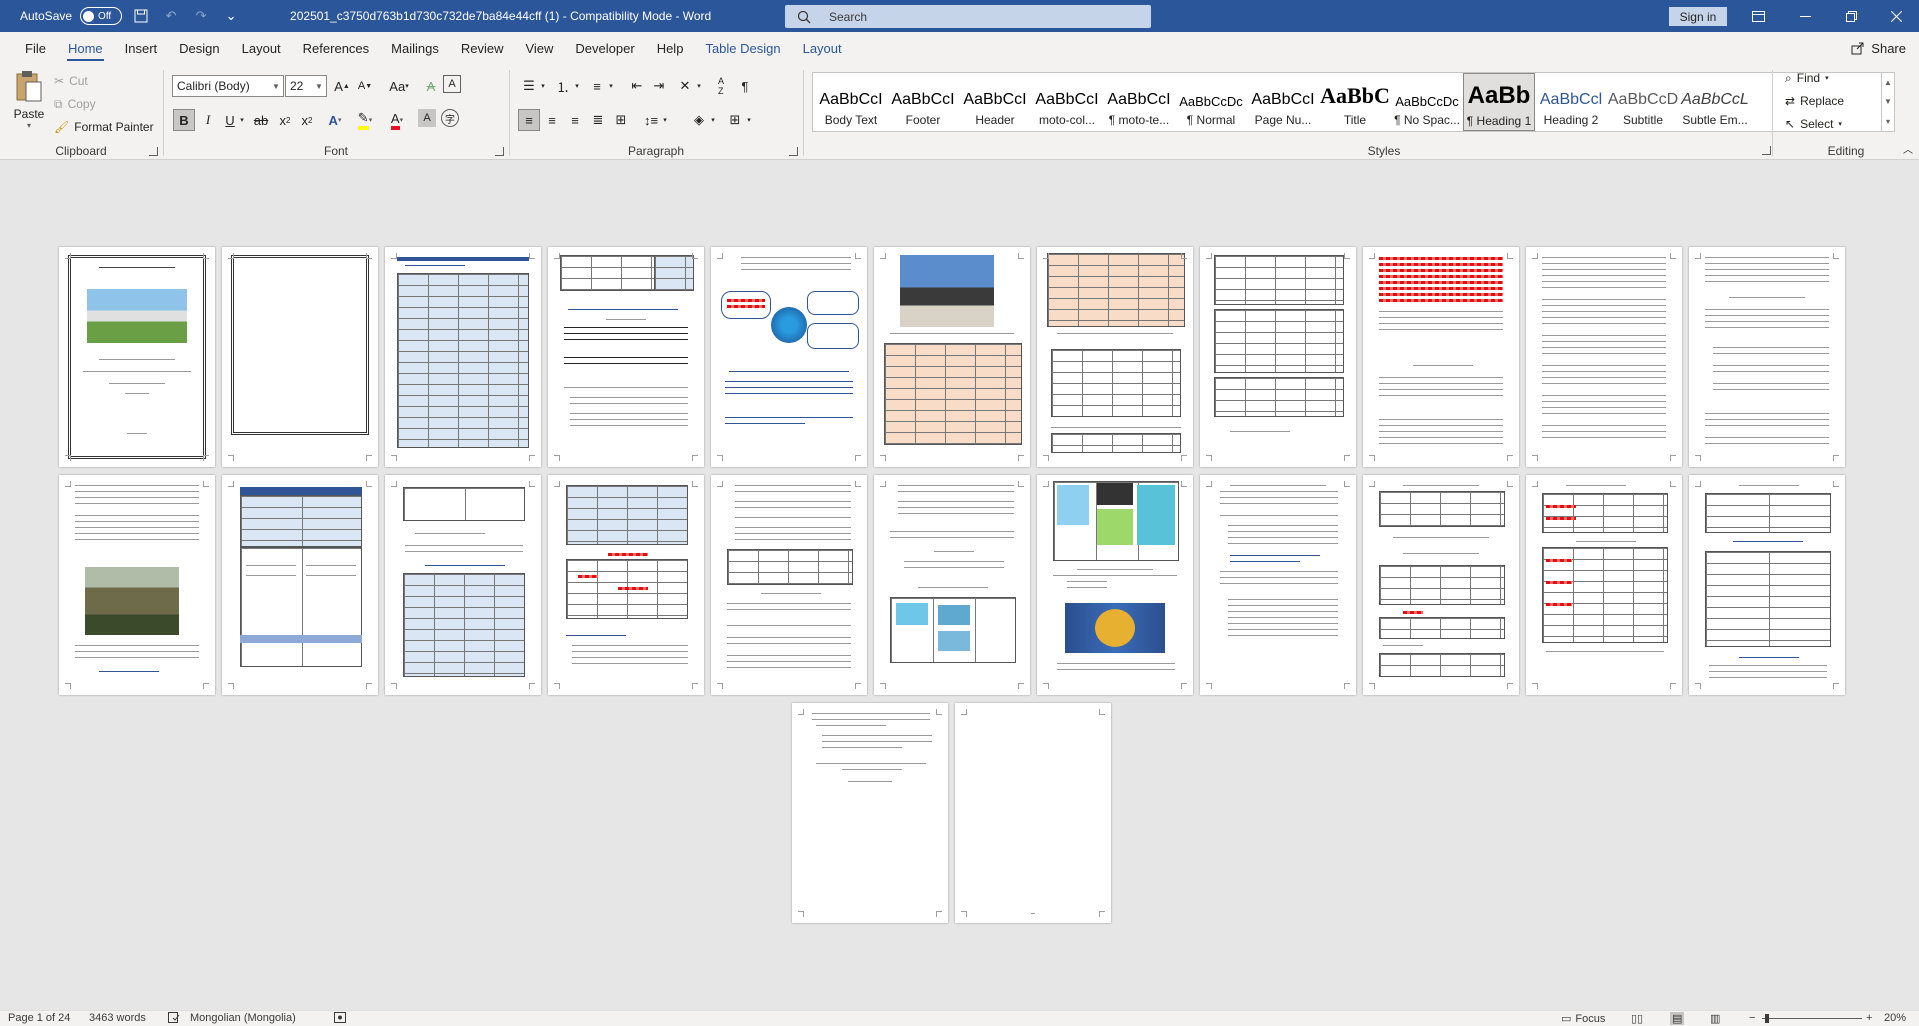 The width and height of the screenshot is (1919, 1026). Describe the element at coordinates (261, 48) in the screenshot. I see `tab-layout: Layout` at that location.